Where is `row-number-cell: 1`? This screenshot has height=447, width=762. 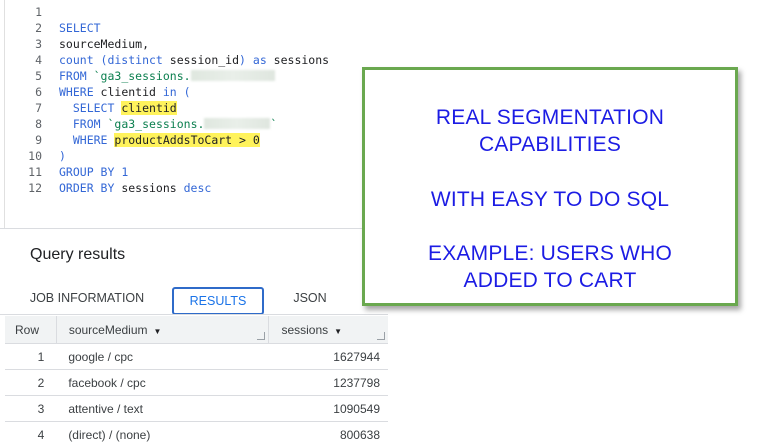
row-number-cell: 1 is located at coordinates (30, 357).